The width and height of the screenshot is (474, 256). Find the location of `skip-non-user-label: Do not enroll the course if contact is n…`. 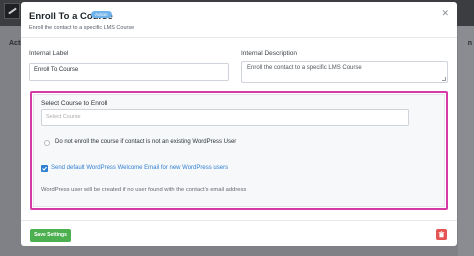

skip-non-user-label: Do not enroll the course if contact is n… is located at coordinates (146, 142).